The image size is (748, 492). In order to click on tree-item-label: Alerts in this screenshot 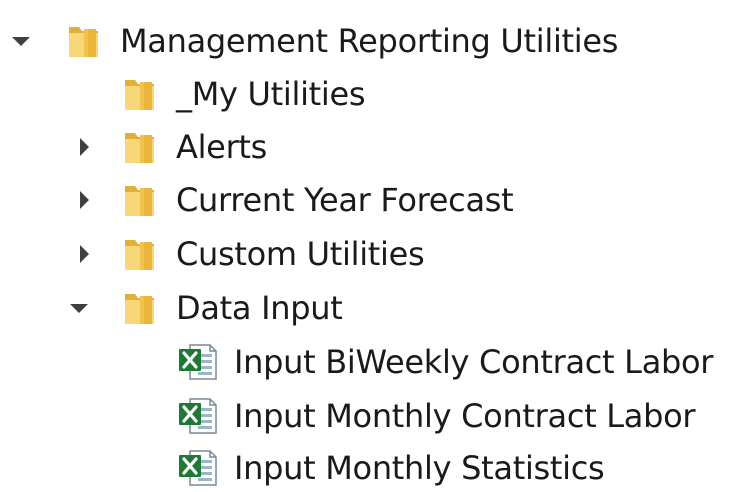, I will do `click(222, 147)`.